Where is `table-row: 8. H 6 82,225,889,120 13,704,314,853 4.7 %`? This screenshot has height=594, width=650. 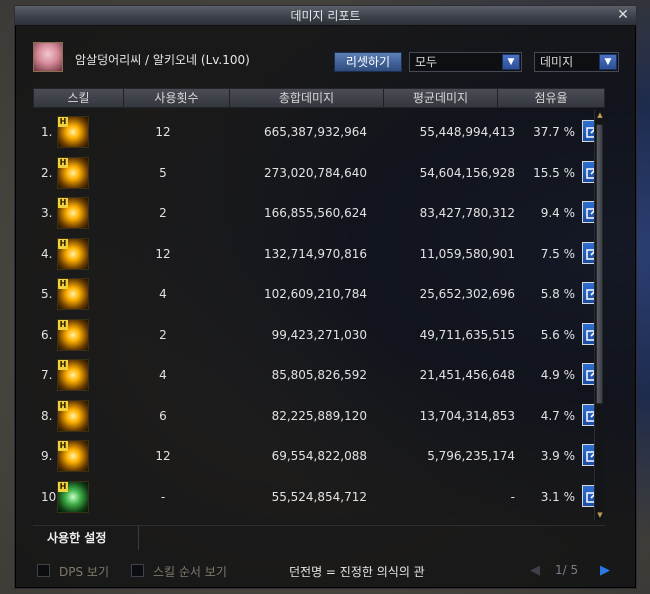 table-row: 8. H 6 82,225,889,120 13,704,314,853 4.7 % is located at coordinates (319, 416).